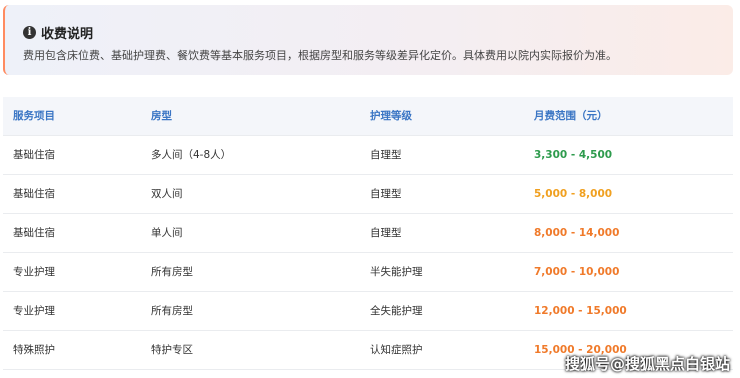  What do you see at coordinates (29, 32) in the screenshot?
I see `info-icon: i` at bounding box center [29, 32].